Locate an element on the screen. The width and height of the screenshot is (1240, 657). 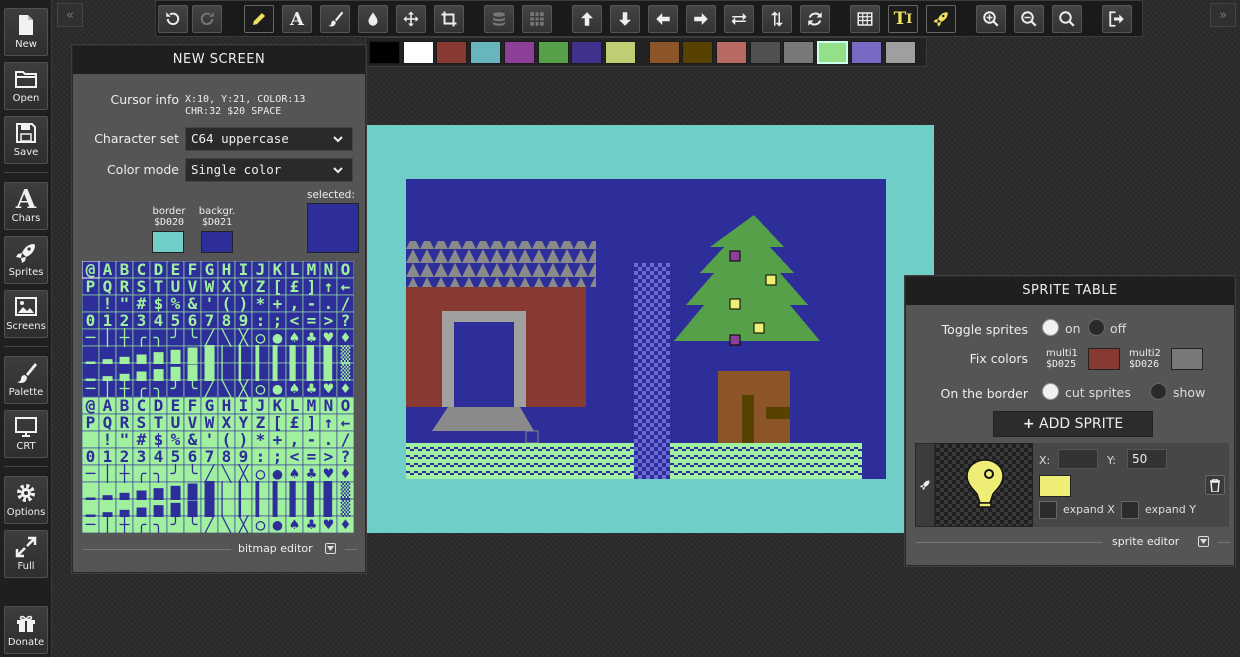
bitmap-editor-toggle is located at coordinates (330, 548).